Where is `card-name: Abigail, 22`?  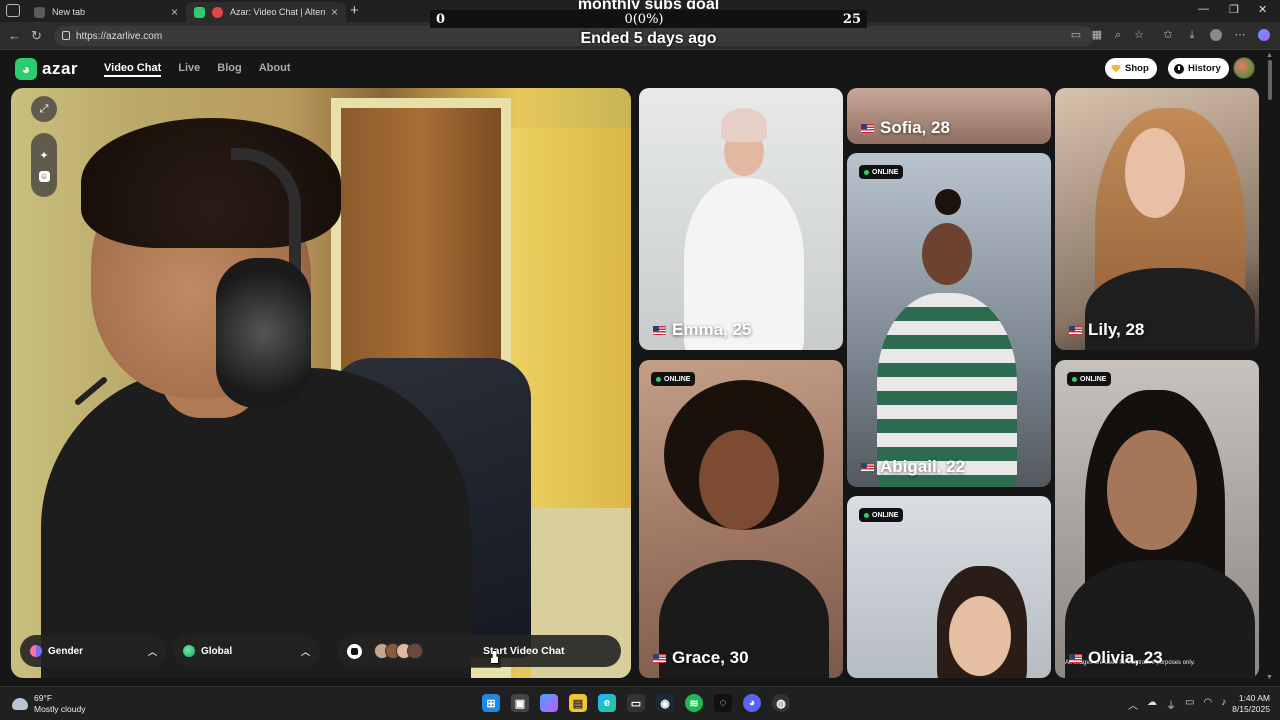 card-name: Abigail, 22 is located at coordinates (913, 467).